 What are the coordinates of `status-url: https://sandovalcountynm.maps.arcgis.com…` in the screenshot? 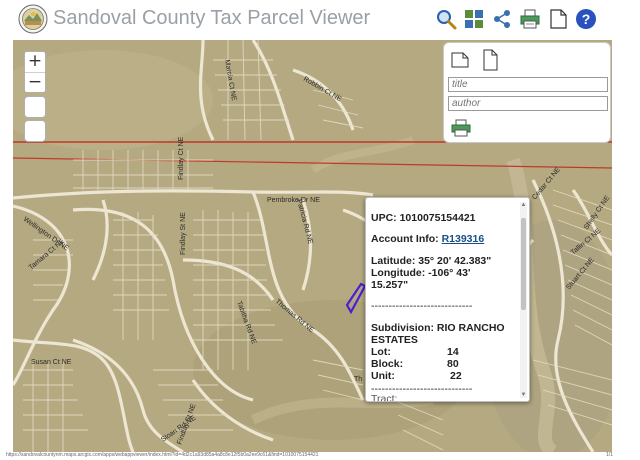 It's located at (162, 455).